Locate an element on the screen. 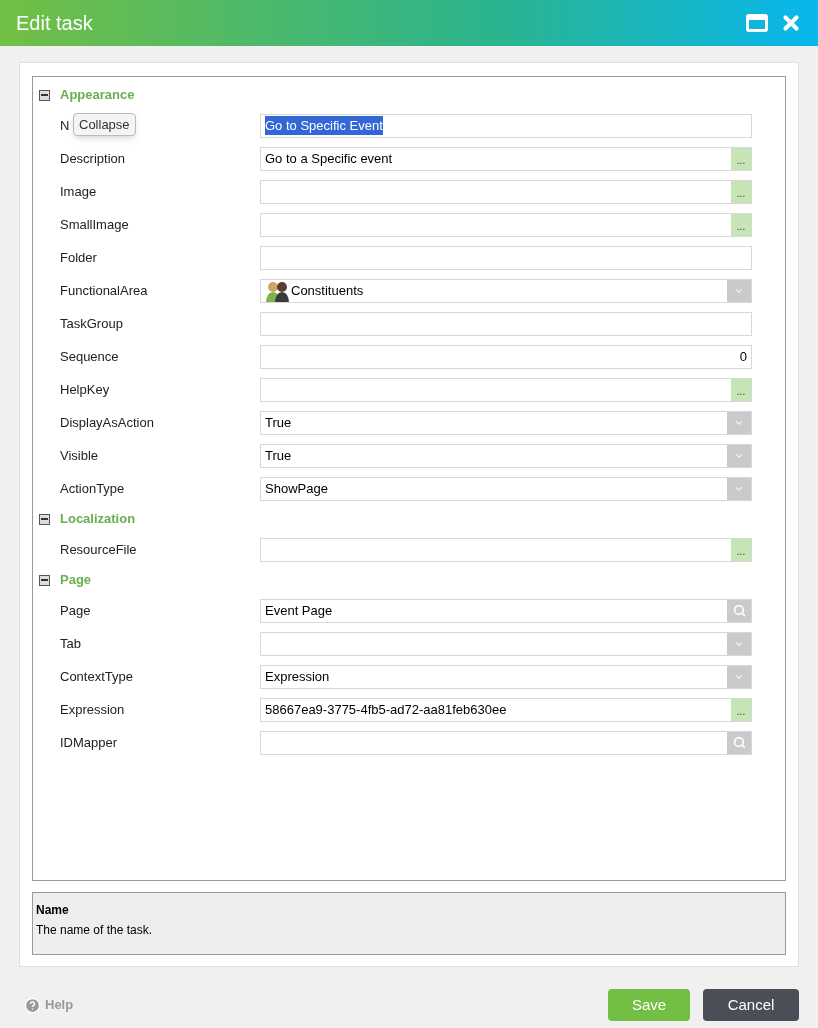 This screenshot has height=1028, width=818. property-label: SmallImage is located at coordinates (94, 224).